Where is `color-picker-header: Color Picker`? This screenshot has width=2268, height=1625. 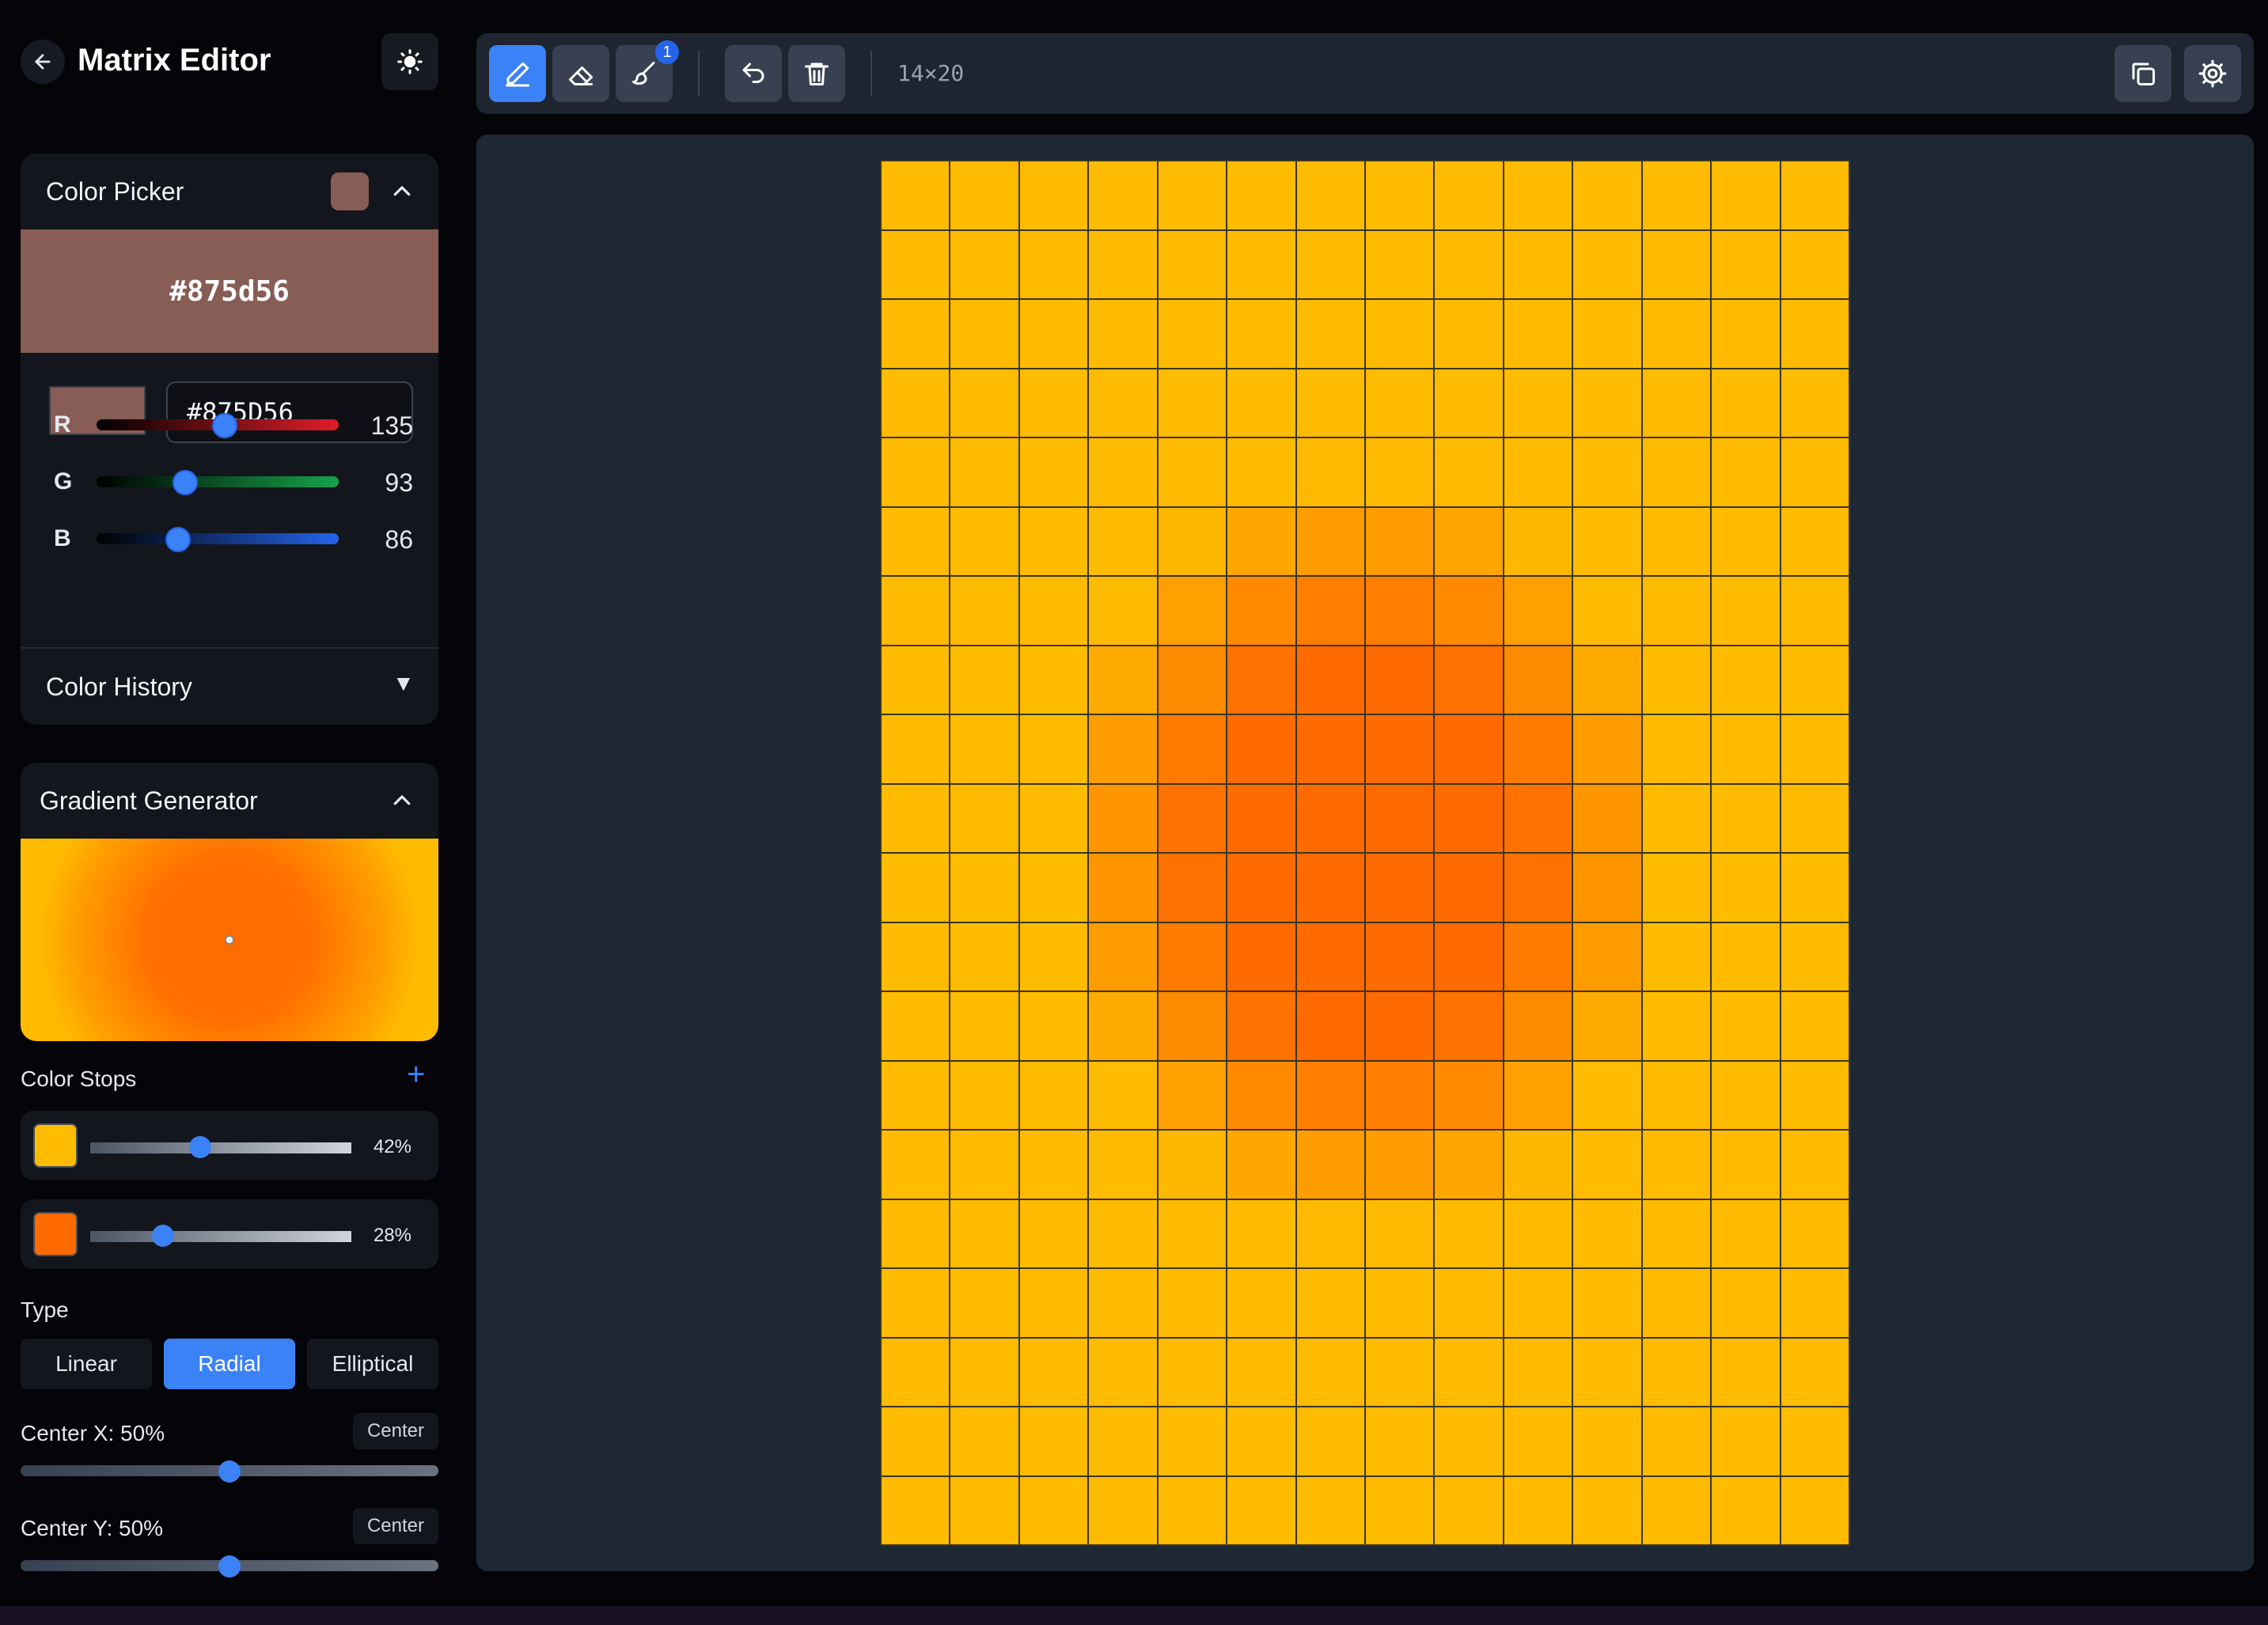 color-picker-header: Color Picker is located at coordinates (229, 191).